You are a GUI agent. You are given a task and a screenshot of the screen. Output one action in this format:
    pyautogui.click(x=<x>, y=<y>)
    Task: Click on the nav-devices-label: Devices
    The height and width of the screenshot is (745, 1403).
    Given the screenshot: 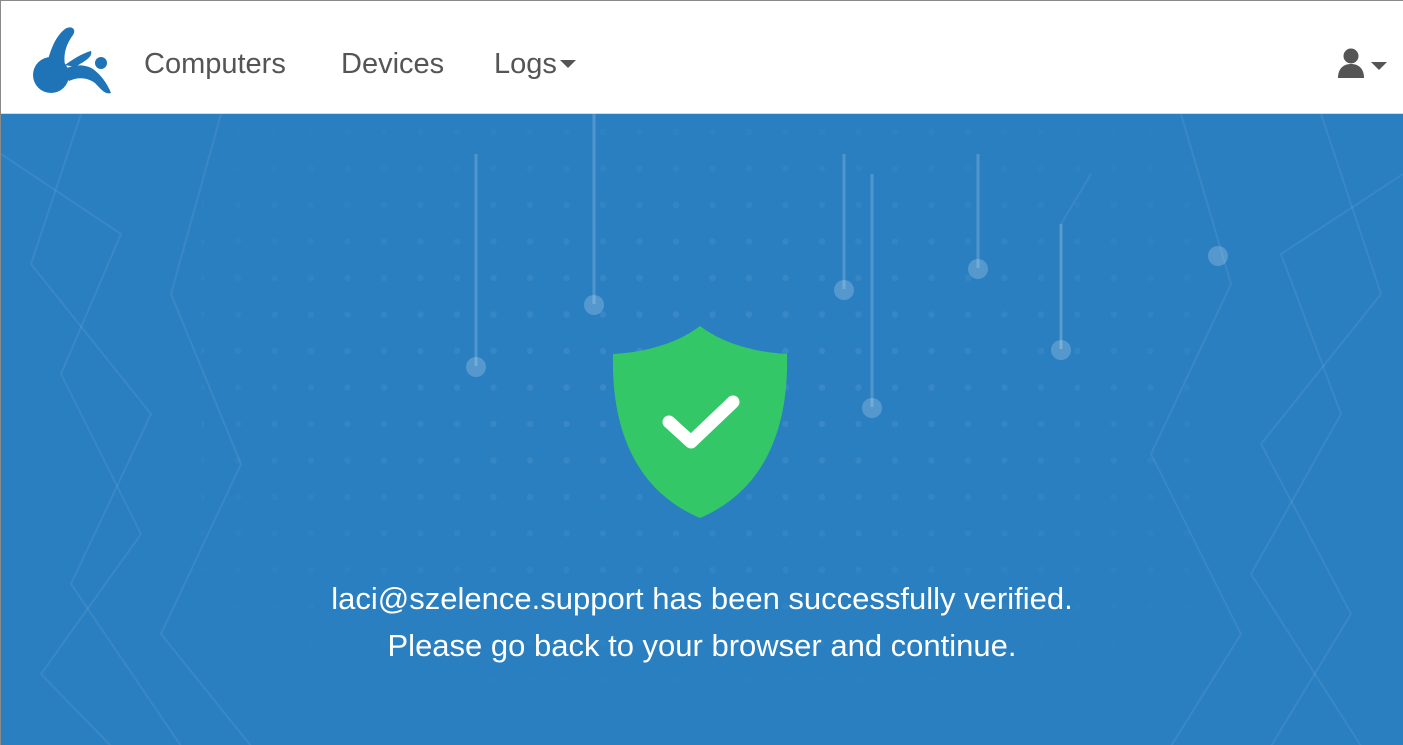 What is the action you would take?
    pyautogui.click(x=393, y=64)
    